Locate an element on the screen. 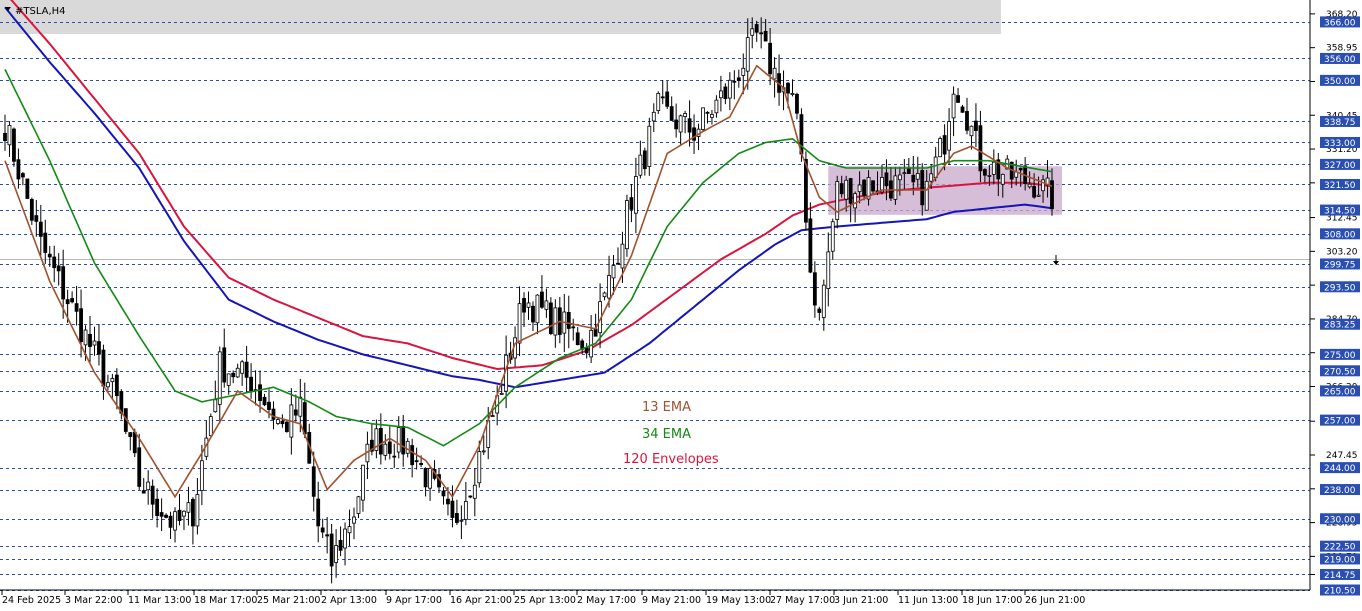 The image size is (1362, 611). price-level-label: 350.00 is located at coordinates (1340, 80).